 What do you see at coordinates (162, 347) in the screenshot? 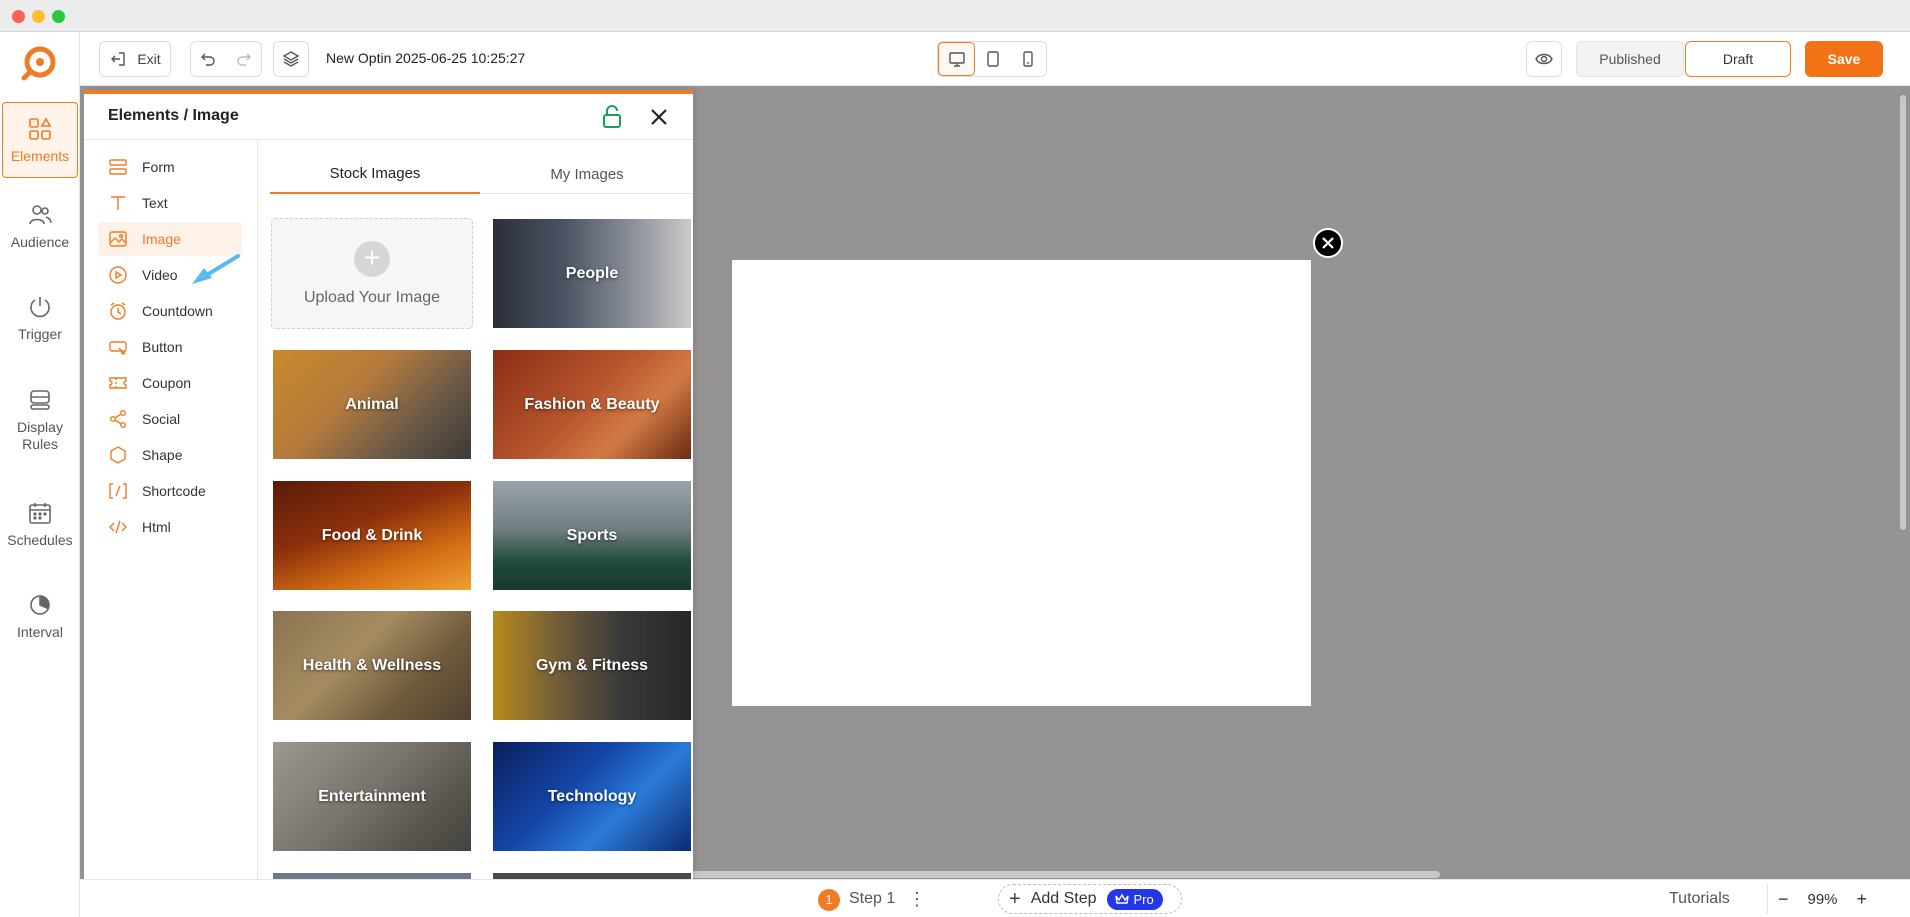
I see `element-item-label: Button` at bounding box center [162, 347].